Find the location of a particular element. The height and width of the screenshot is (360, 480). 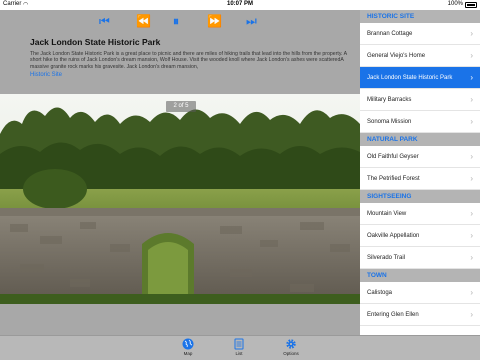

list-item: Brannan Cottage › is located at coordinates (420, 34).